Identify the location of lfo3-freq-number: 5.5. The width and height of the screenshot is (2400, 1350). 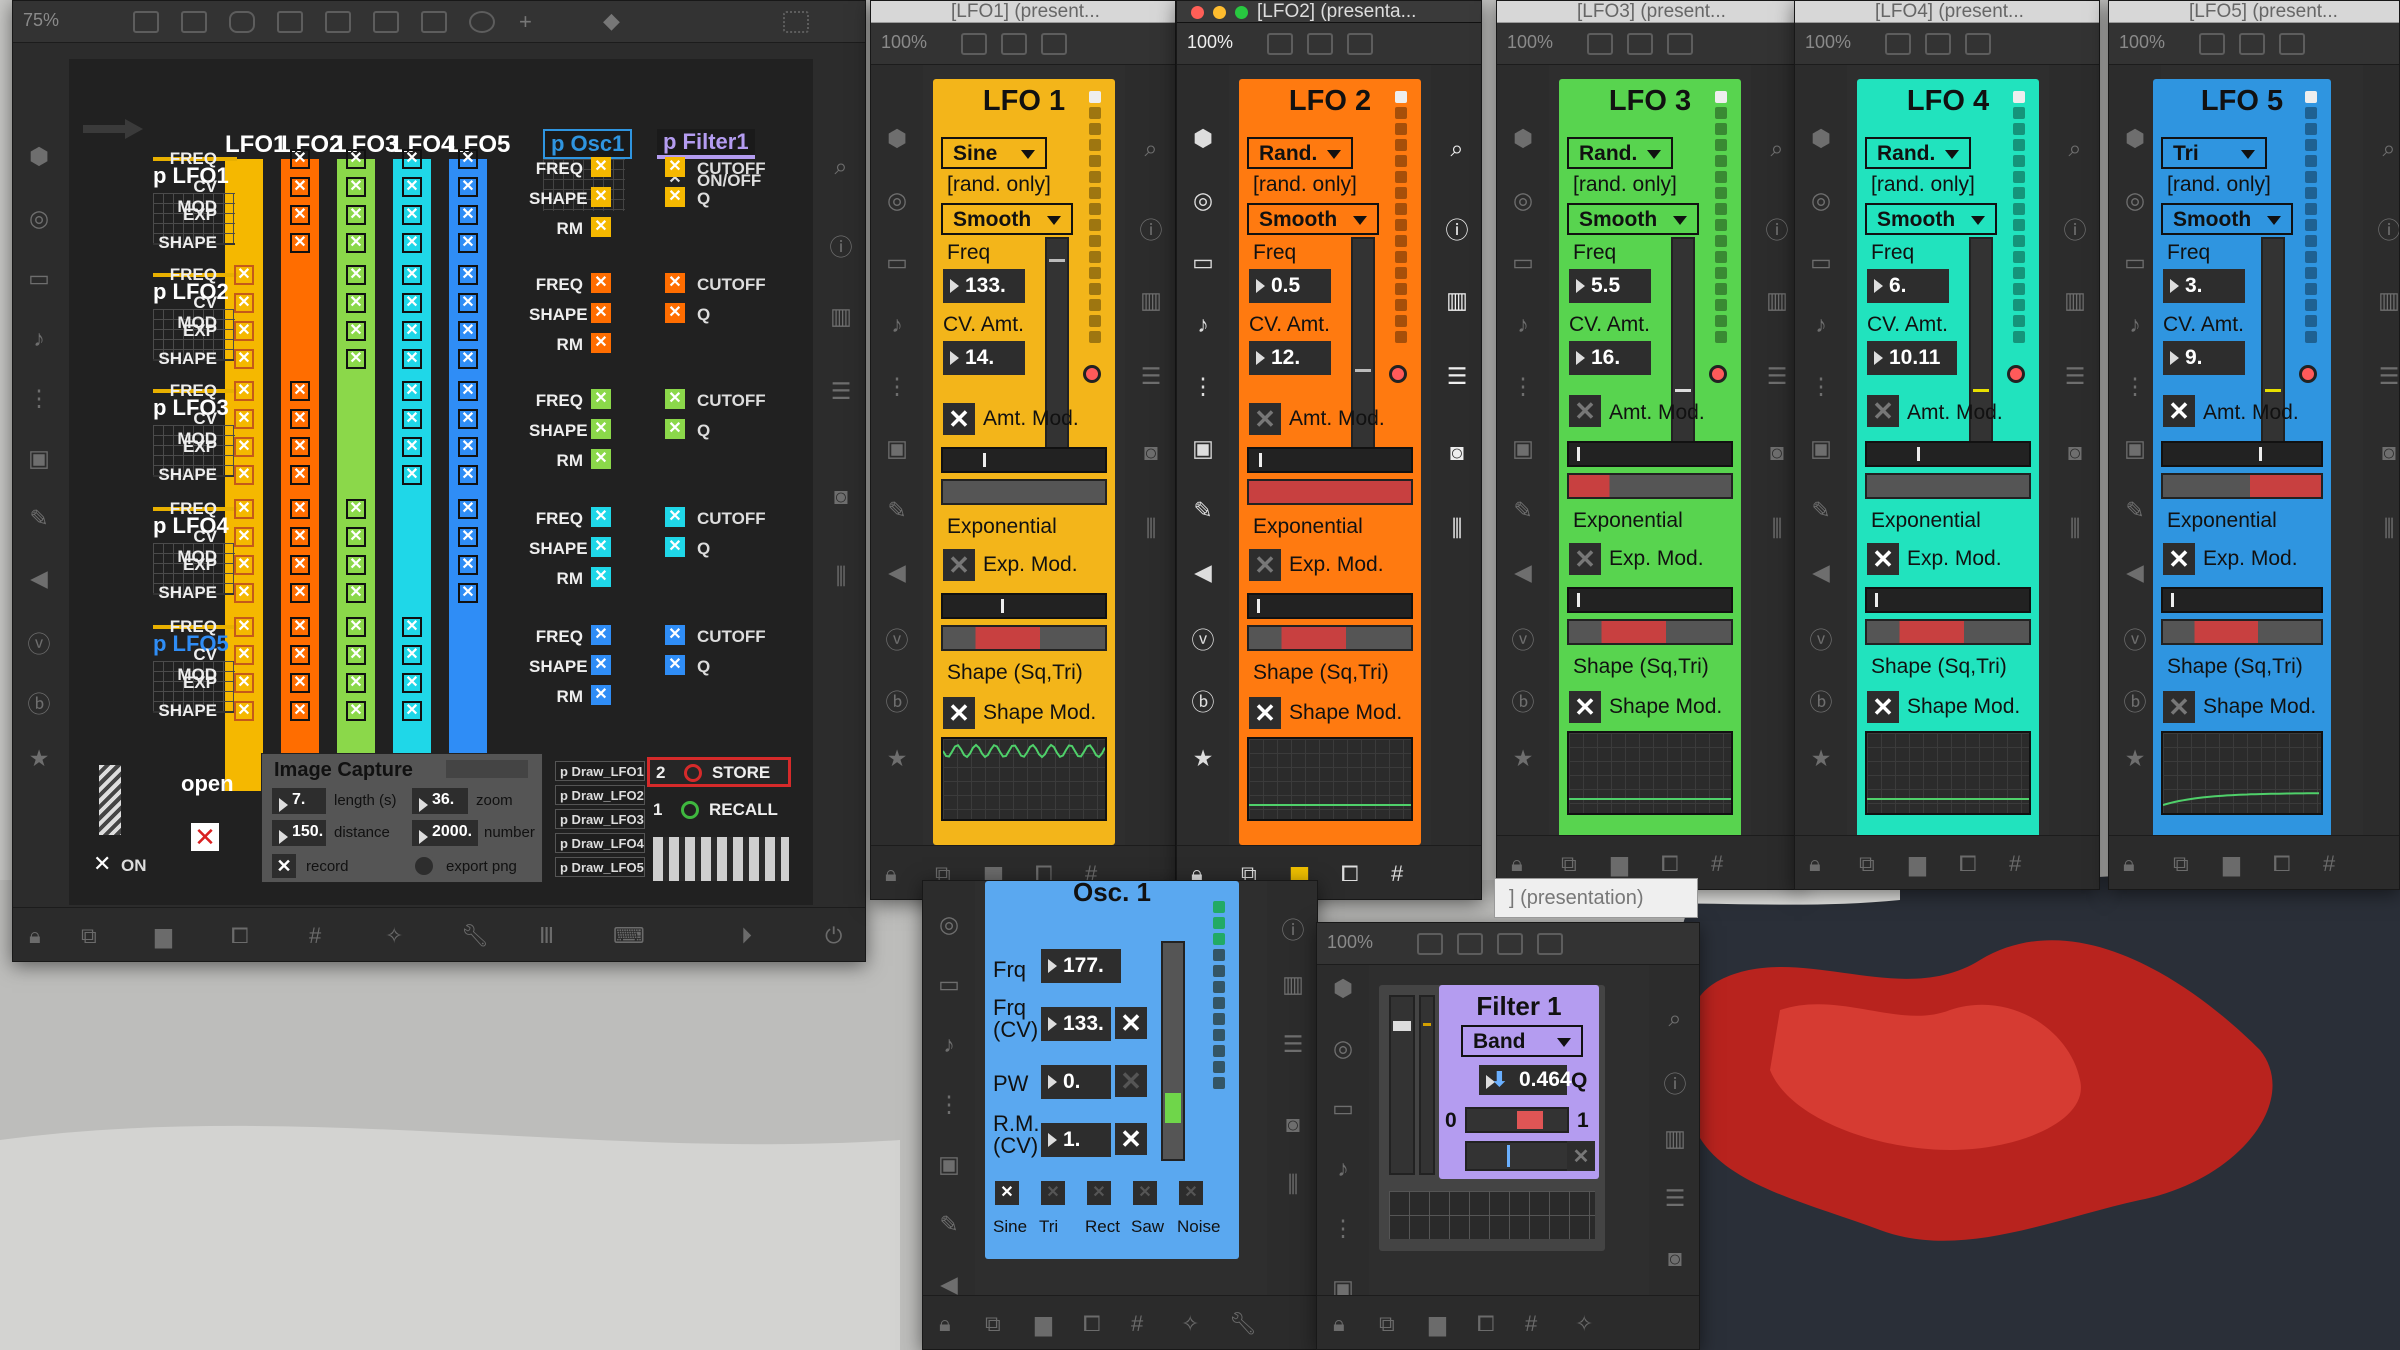
(1610, 286).